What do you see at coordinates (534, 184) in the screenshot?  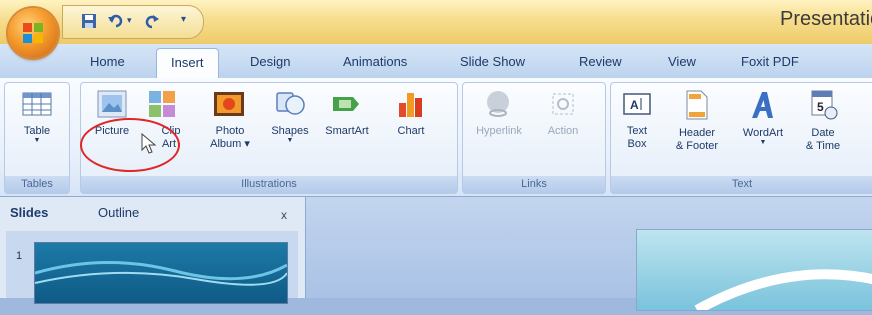 I see `group-label-links: Links` at bounding box center [534, 184].